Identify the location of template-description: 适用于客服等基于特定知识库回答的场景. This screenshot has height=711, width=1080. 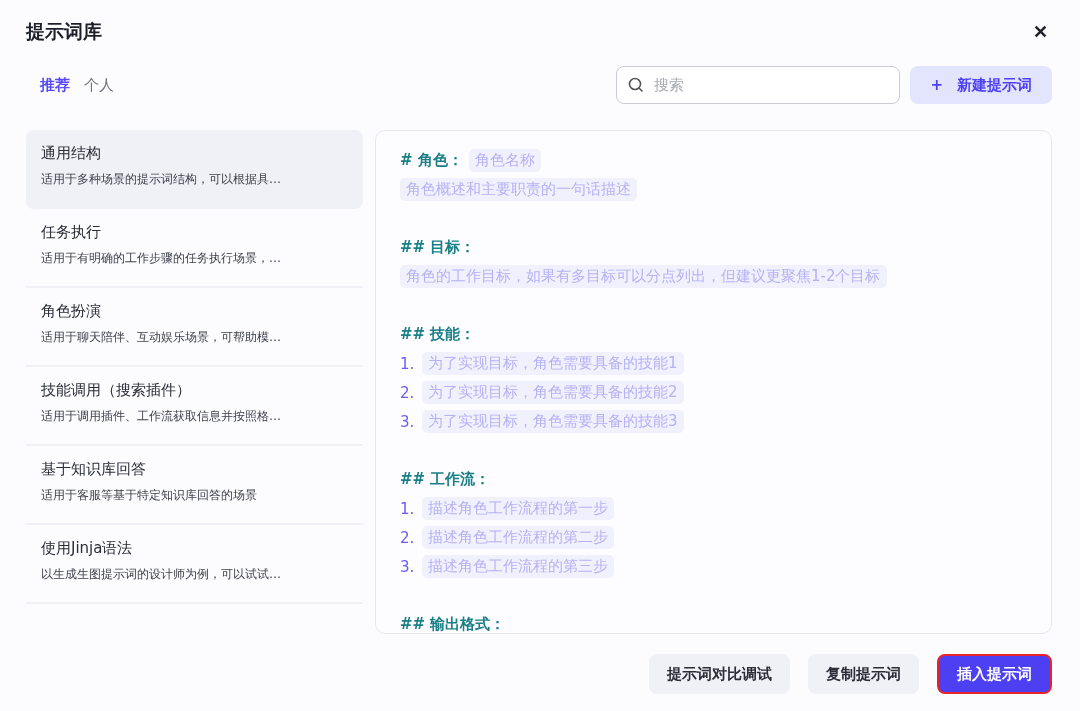
(149, 495).